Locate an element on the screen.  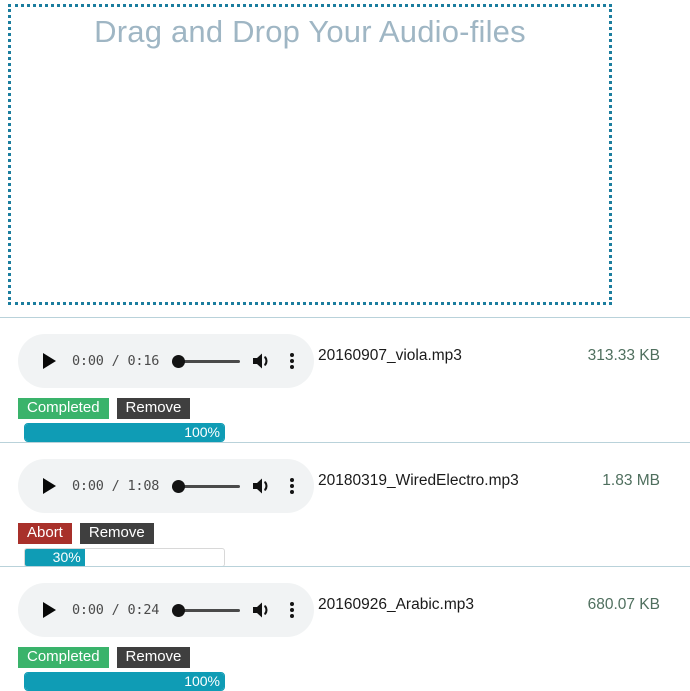
status-badge: Abort is located at coordinates (45, 533).